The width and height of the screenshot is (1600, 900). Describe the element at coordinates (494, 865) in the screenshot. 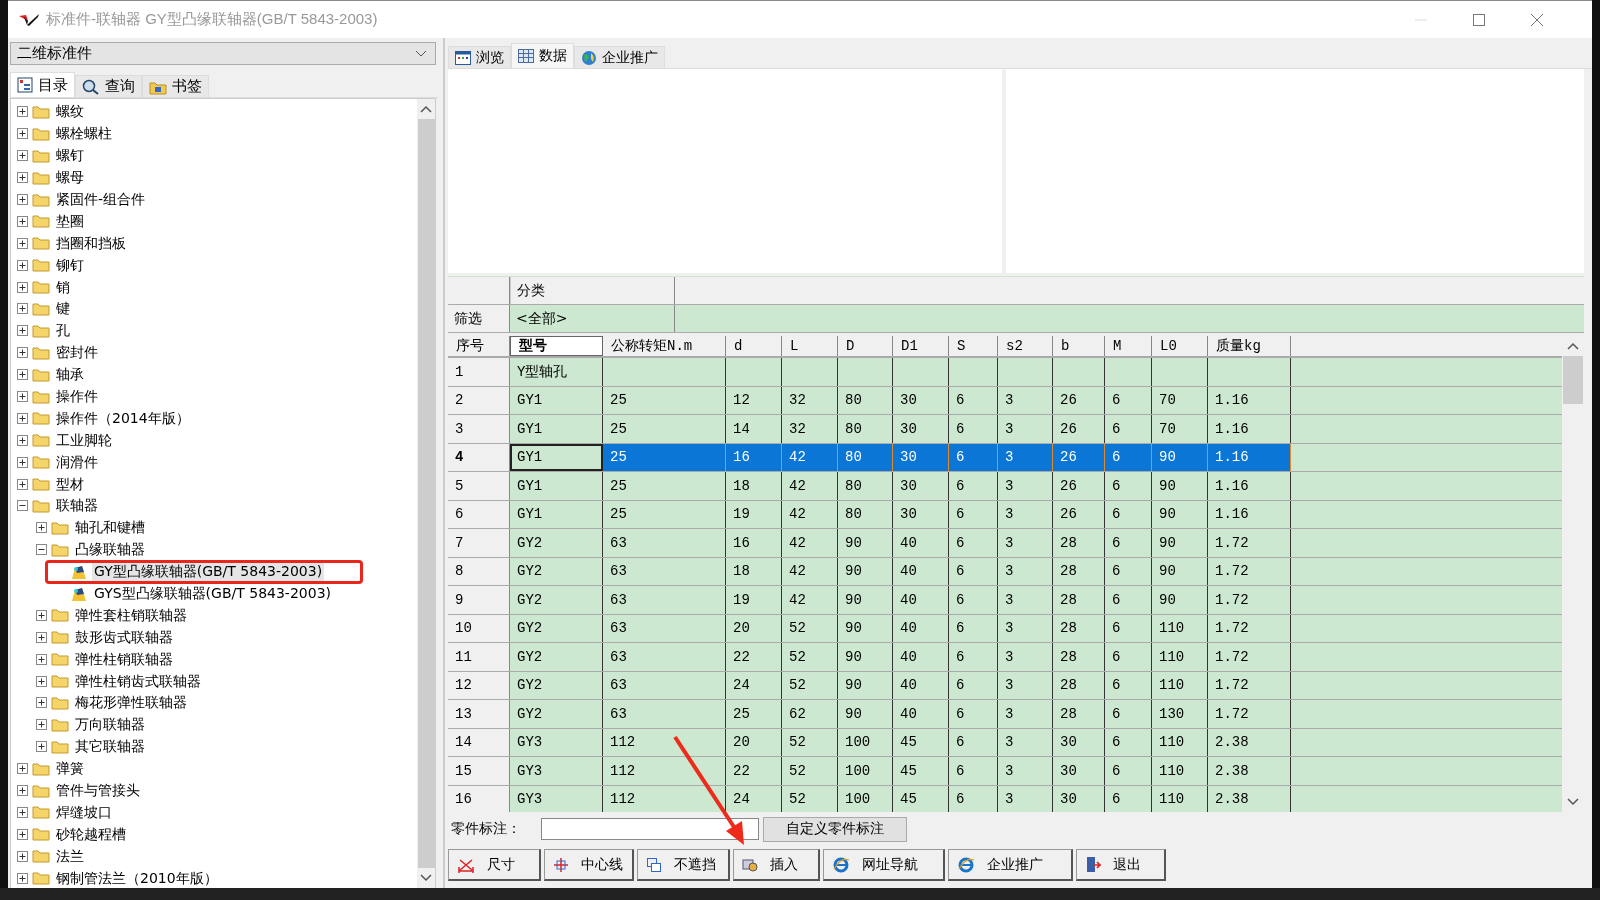

I see `toolbar-button: 尺寸` at that location.